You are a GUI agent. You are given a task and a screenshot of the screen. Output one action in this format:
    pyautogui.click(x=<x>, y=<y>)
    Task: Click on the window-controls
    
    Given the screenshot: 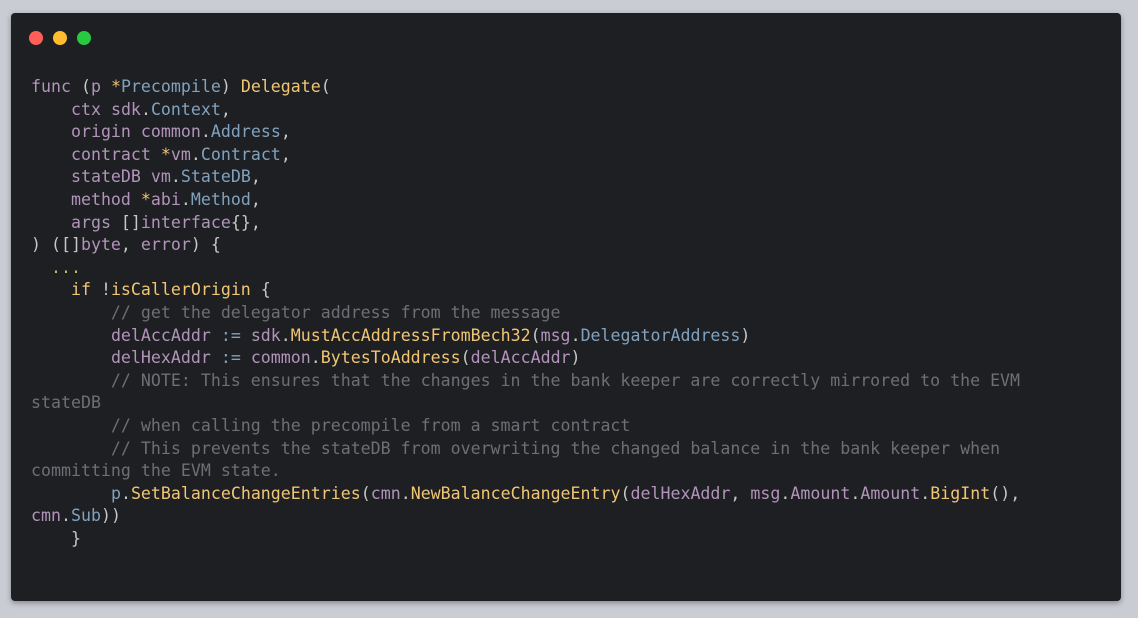 What is the action you would take?
    pyautogui.click(x=60, y=38)
    